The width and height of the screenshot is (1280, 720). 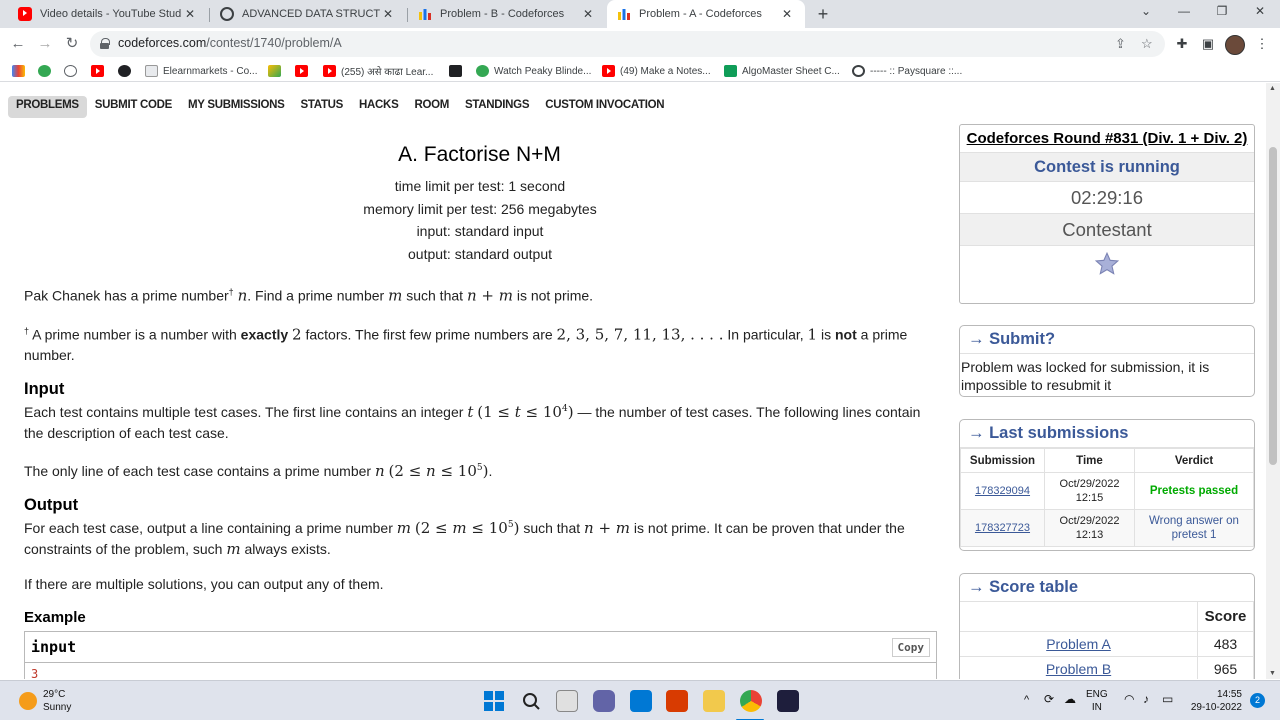 What do you see at coordinates (567, 701) in the screenshot?
I see `task-view-icon` at bounding box center [567, 701].